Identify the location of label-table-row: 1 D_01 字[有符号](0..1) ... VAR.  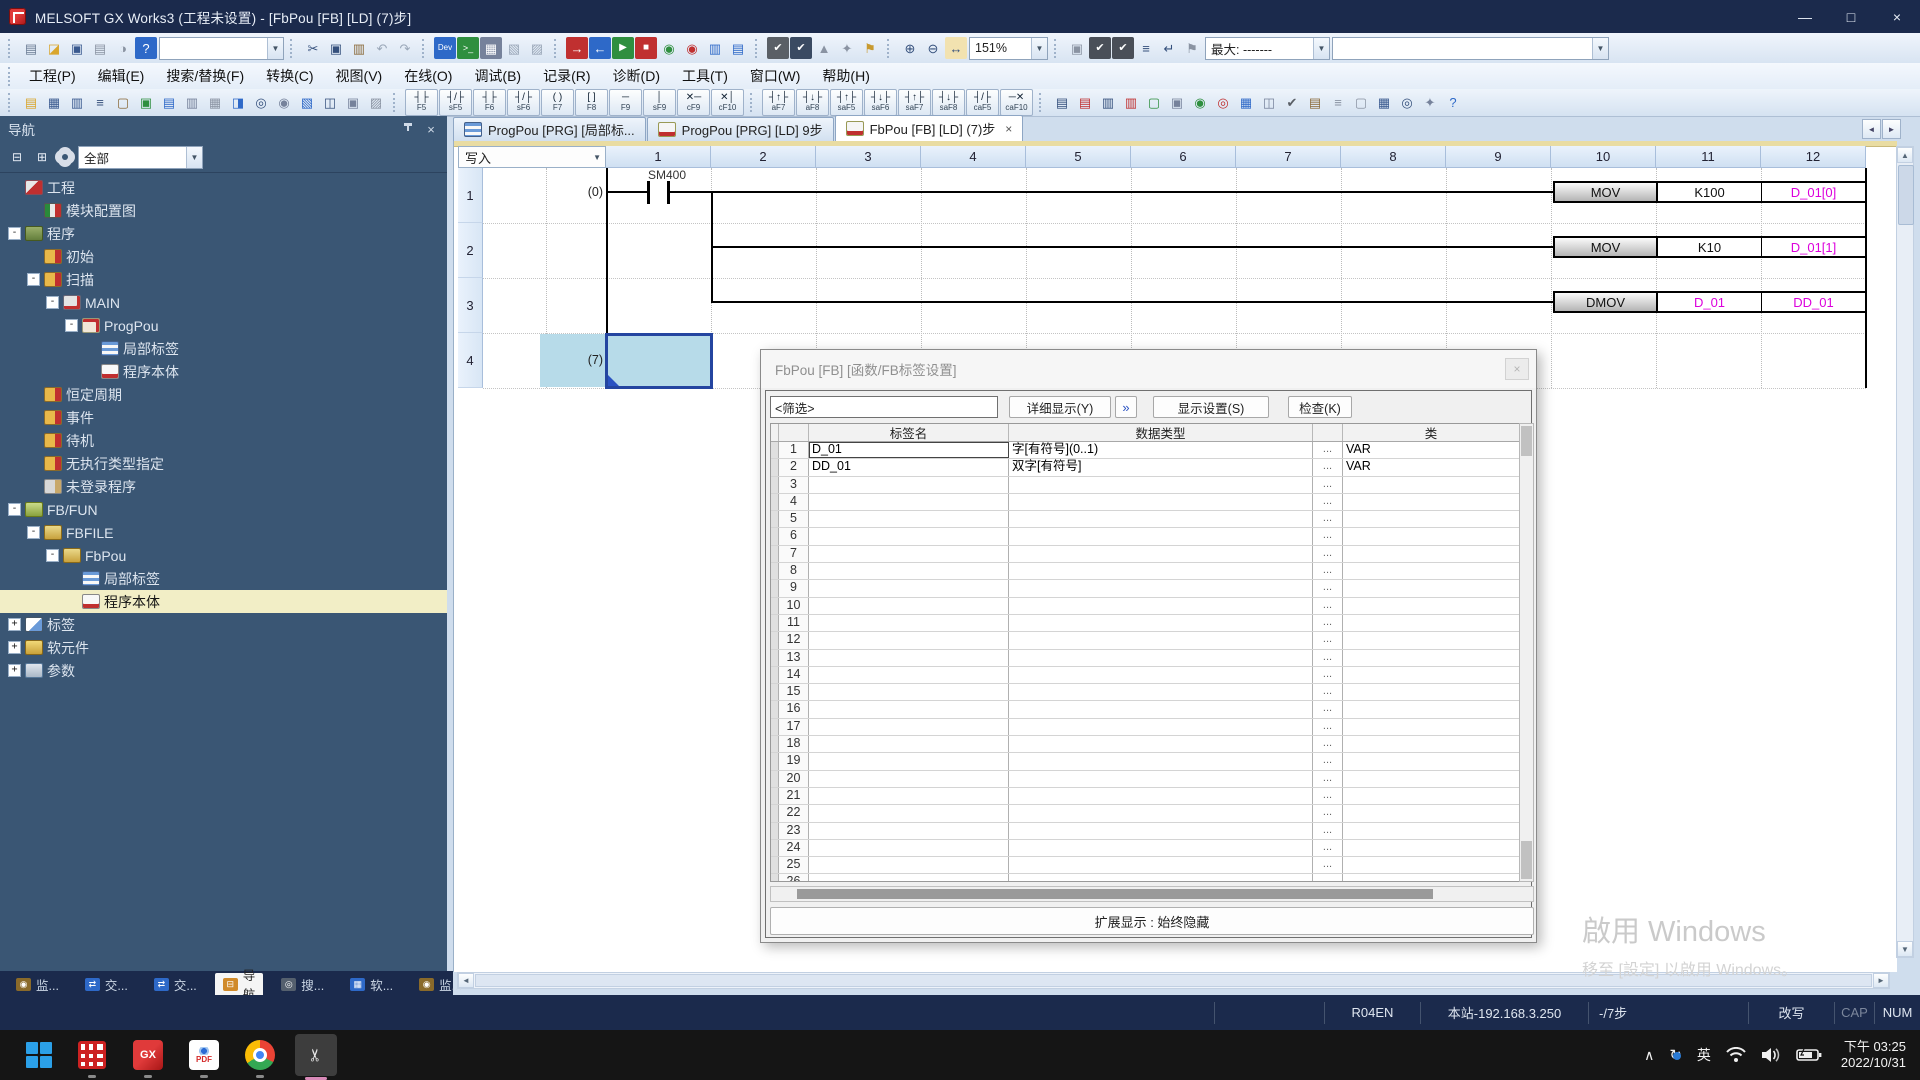
(1145, 451).